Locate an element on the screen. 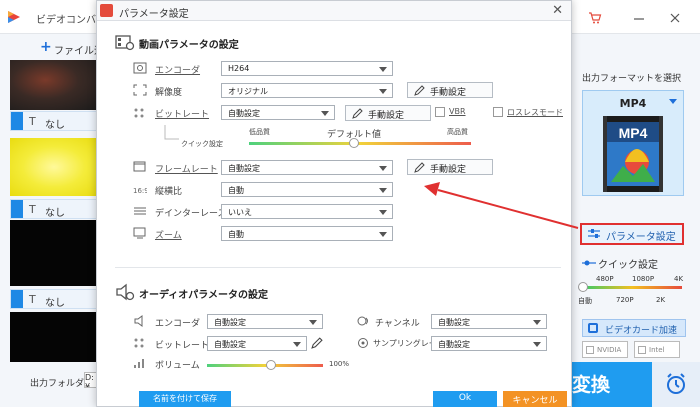 The height and width of the screenshot is (407, 700). format-select-label: 出力フォーマットを選択 is located at coordinates (632, 79).